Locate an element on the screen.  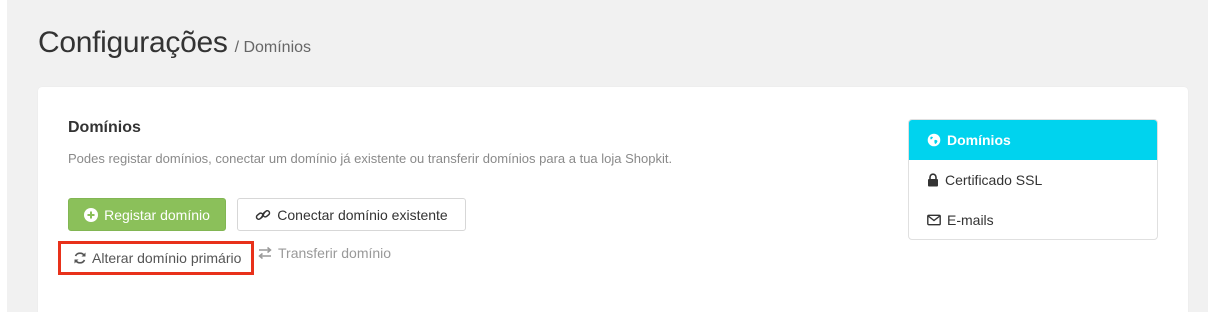
transfer-domain-link: Transferir domínio is located at coordinates (324, 253).